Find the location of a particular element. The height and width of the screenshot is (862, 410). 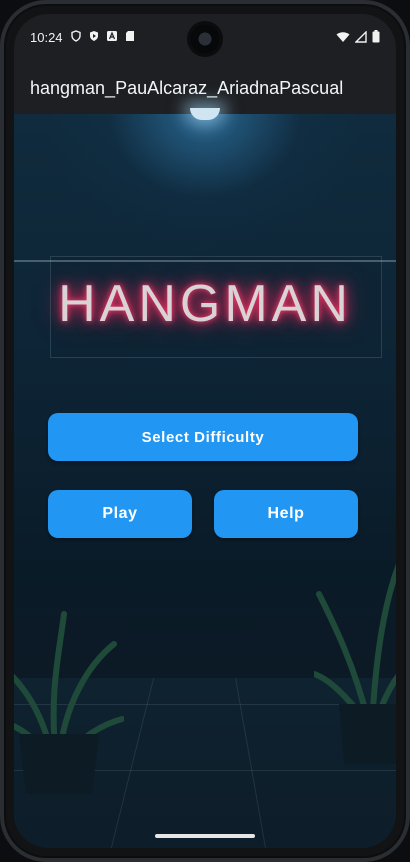

ceiling-lamp is located at coordinates (205, 114).